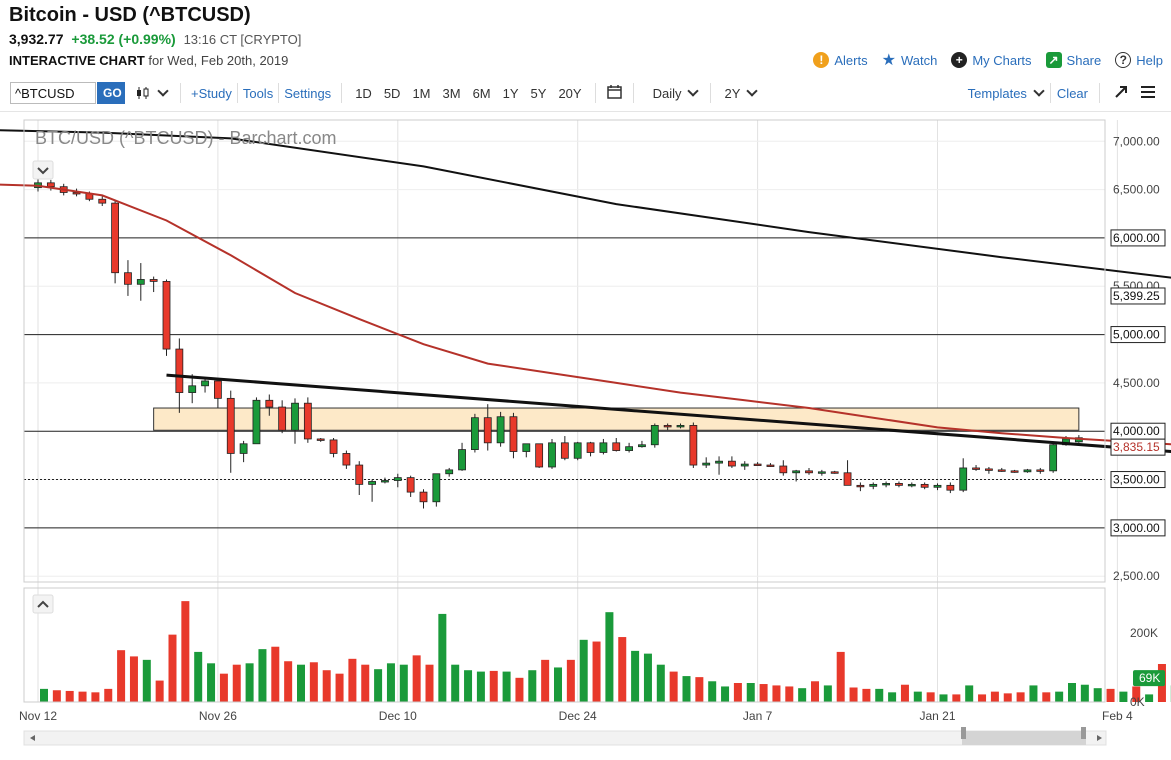 Image resolution: width=1171 pixels, height=760 pixels. Describe the element at coordinates (1136, 296) in the screenshot. I see `value-tag-label: 5,399.25` at that location.